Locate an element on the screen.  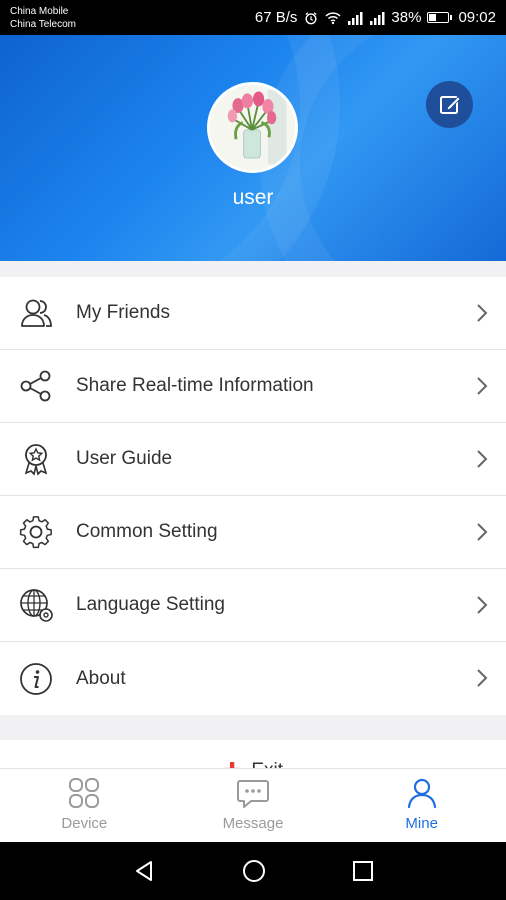
globe-gear-icon is located at coordinates (36, 605).